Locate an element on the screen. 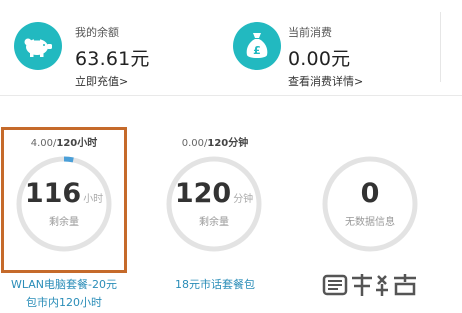  package-1-center: 116 小时 剩余量 is located at coordinates (64, 204).